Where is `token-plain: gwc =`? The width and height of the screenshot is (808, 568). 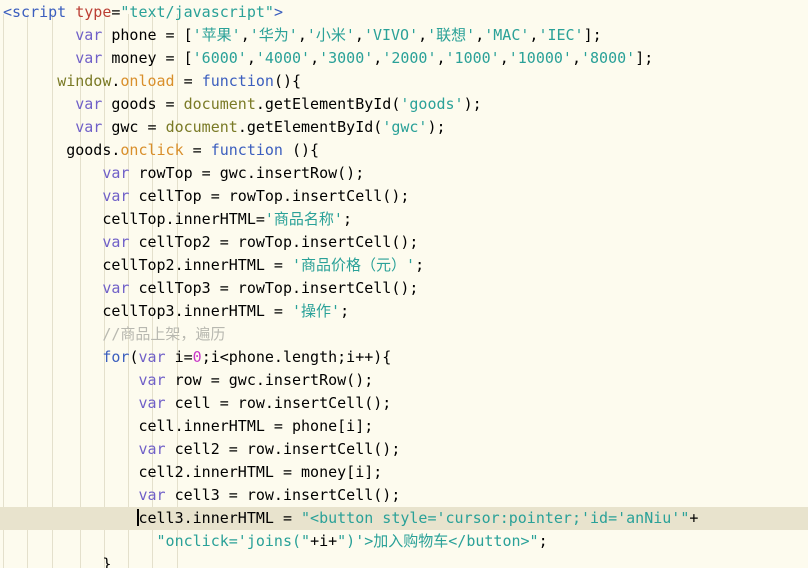 token-plain: gwc = is located at coordinates (134, 127).